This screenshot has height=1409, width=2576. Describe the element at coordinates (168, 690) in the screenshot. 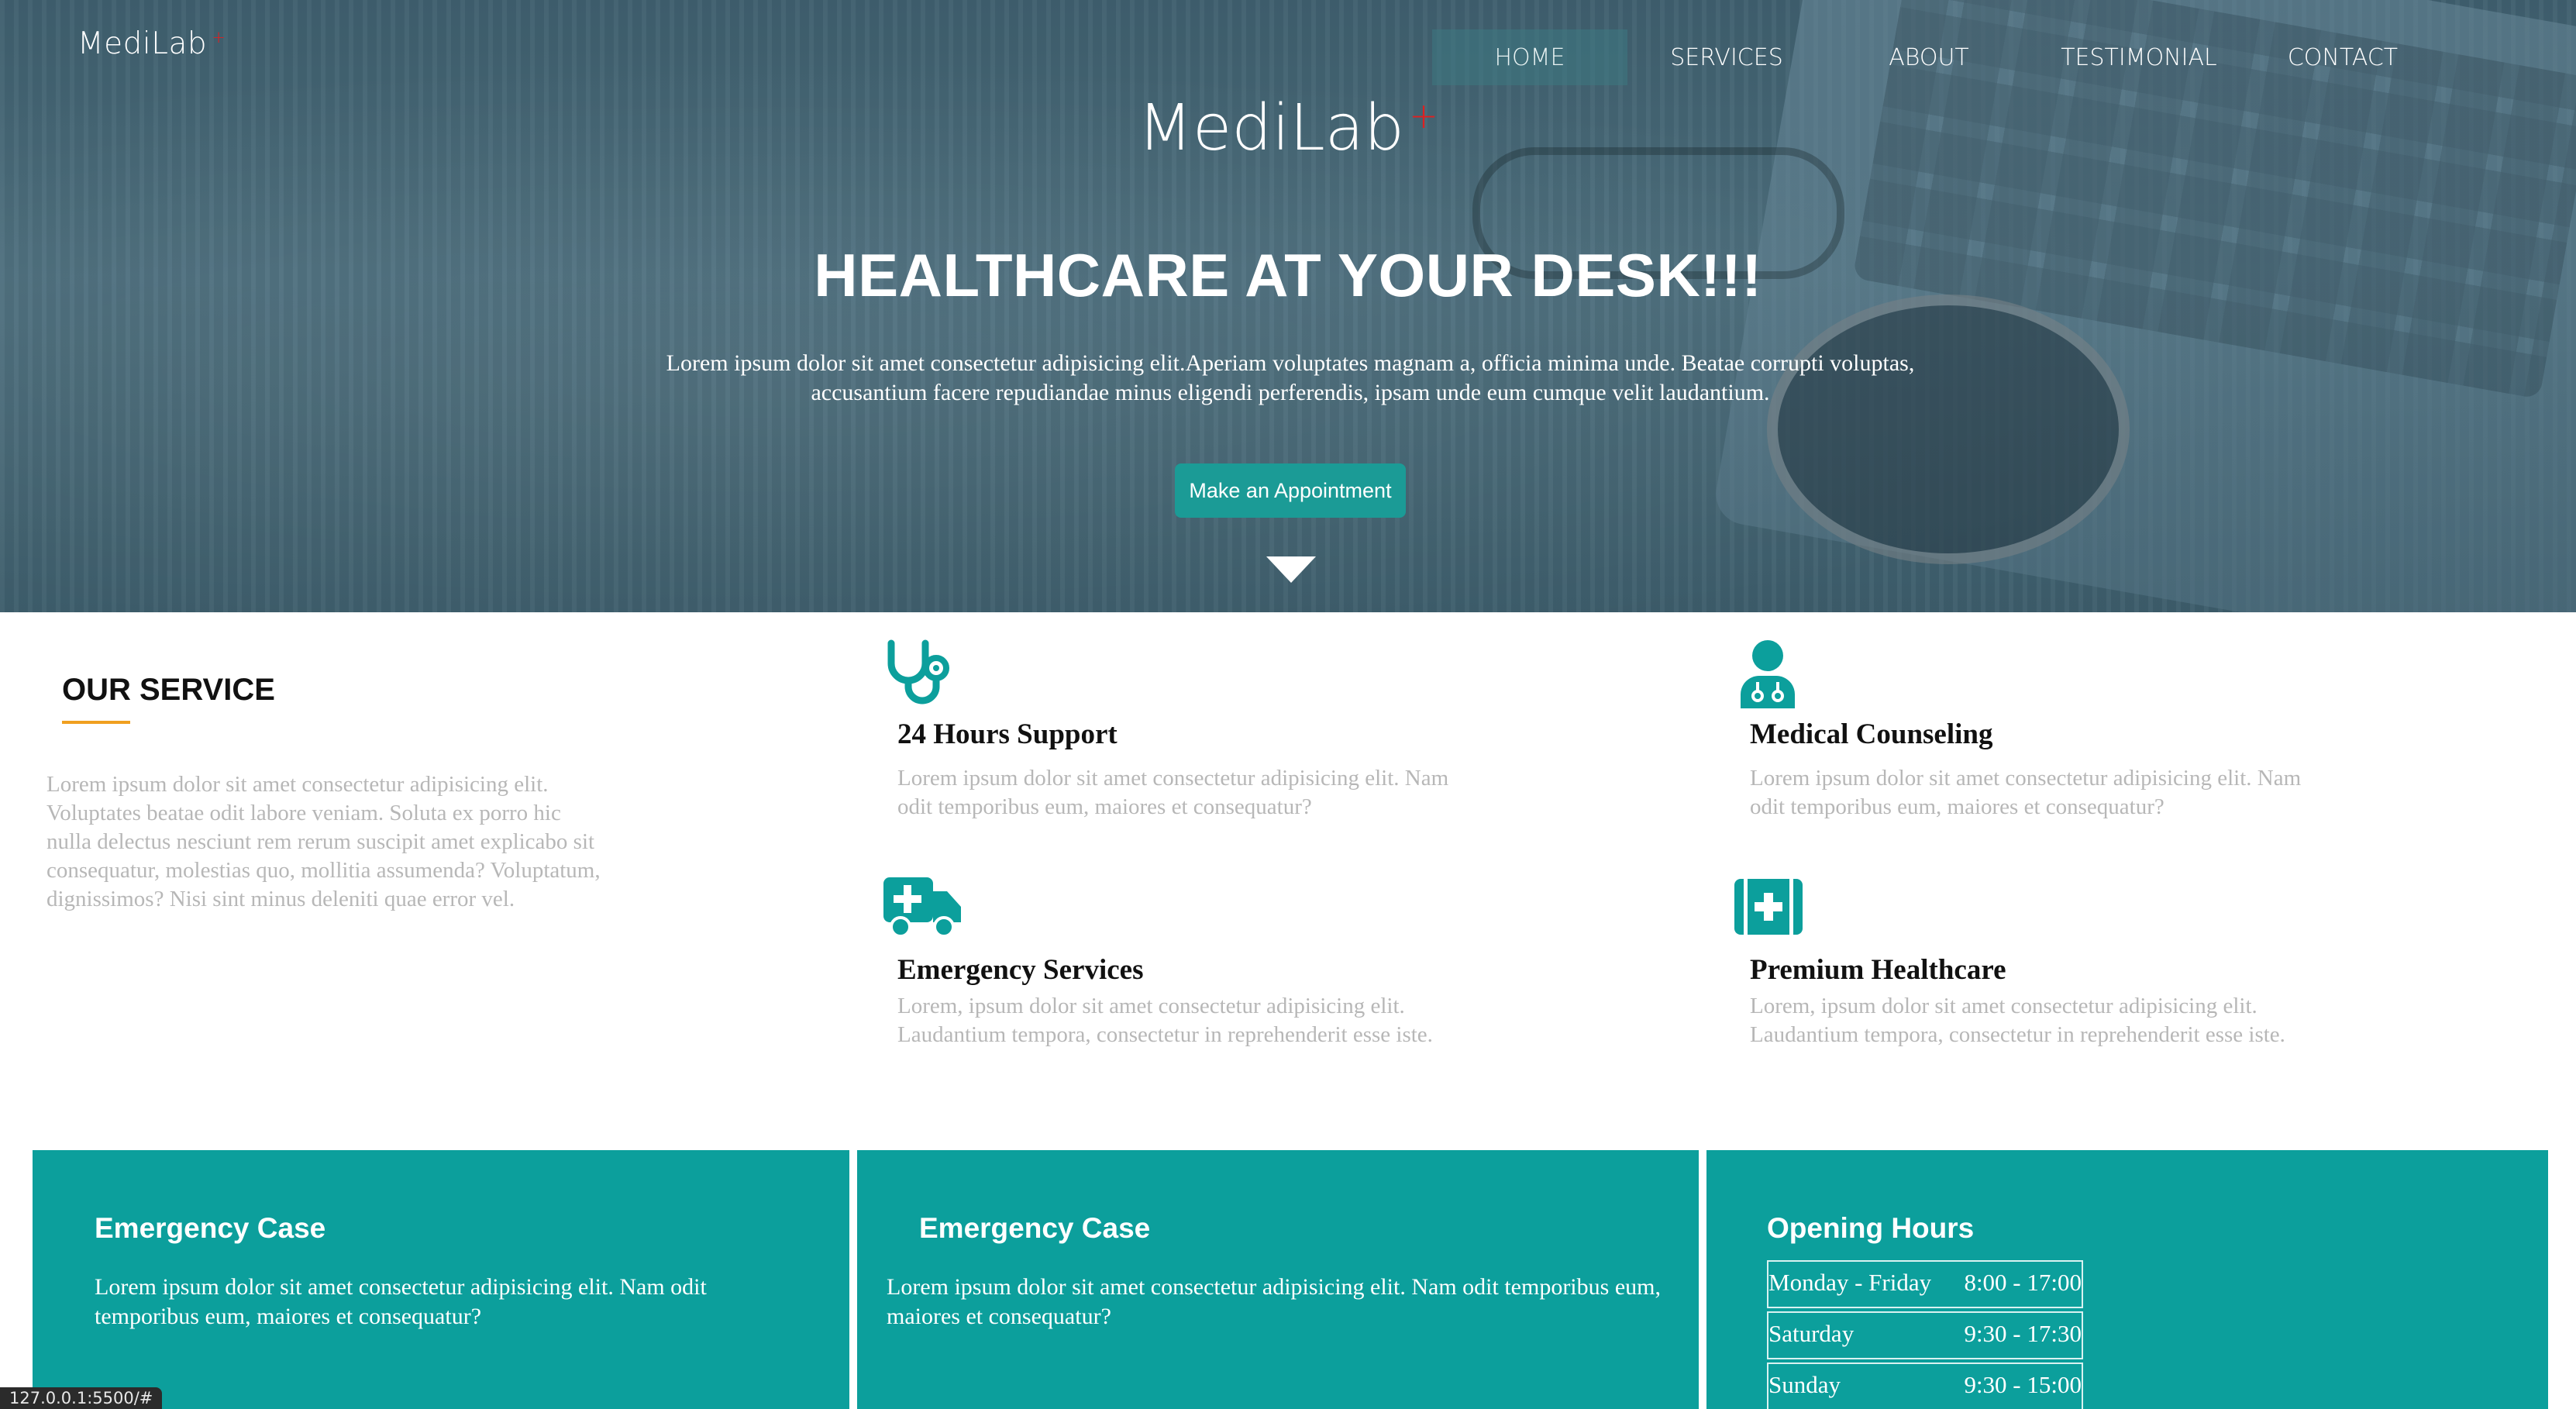

I see `services-heading: OUR SERVICE` at that location.